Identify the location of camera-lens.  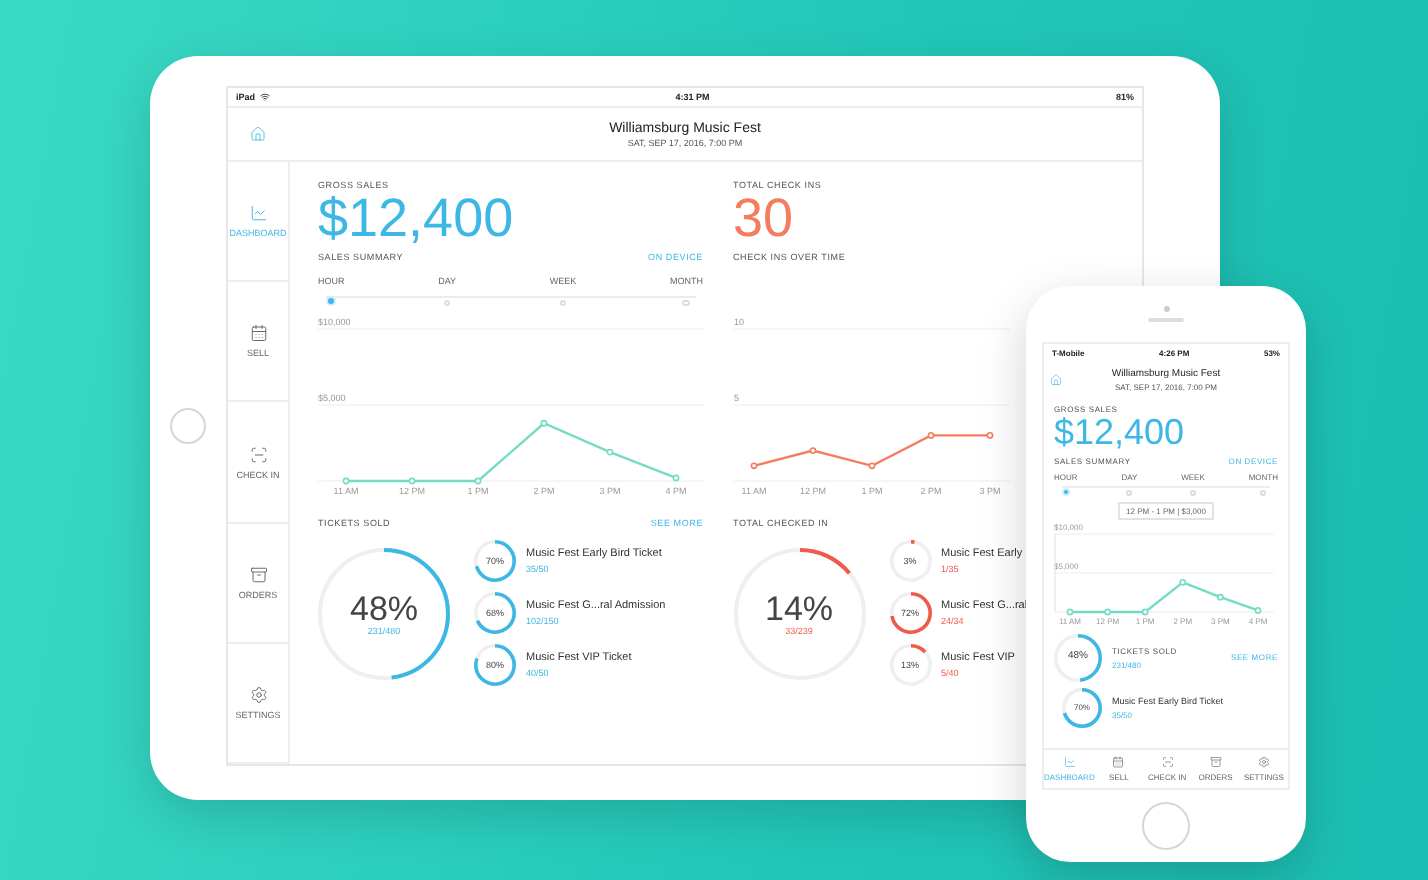
(1166, 309).